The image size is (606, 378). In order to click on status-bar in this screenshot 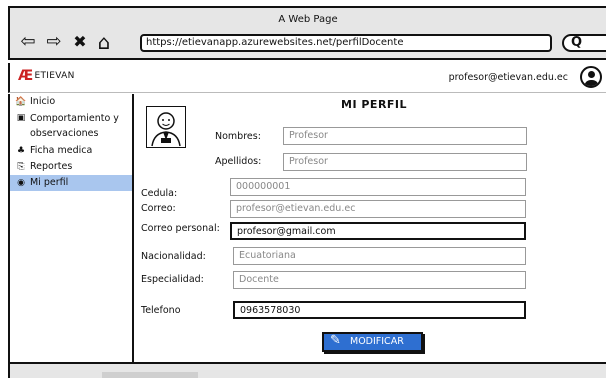, I will do `click(307, 370)`.